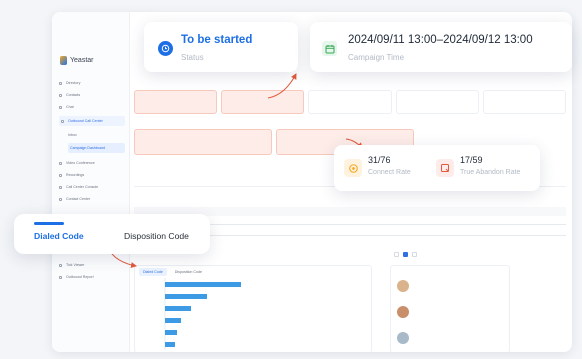 The image size is (582, 359). What do you see at coordinates (471, 160) in the screenshot?
I see `abandon-rate-value: 17/59` at bounding box center [471, 160].